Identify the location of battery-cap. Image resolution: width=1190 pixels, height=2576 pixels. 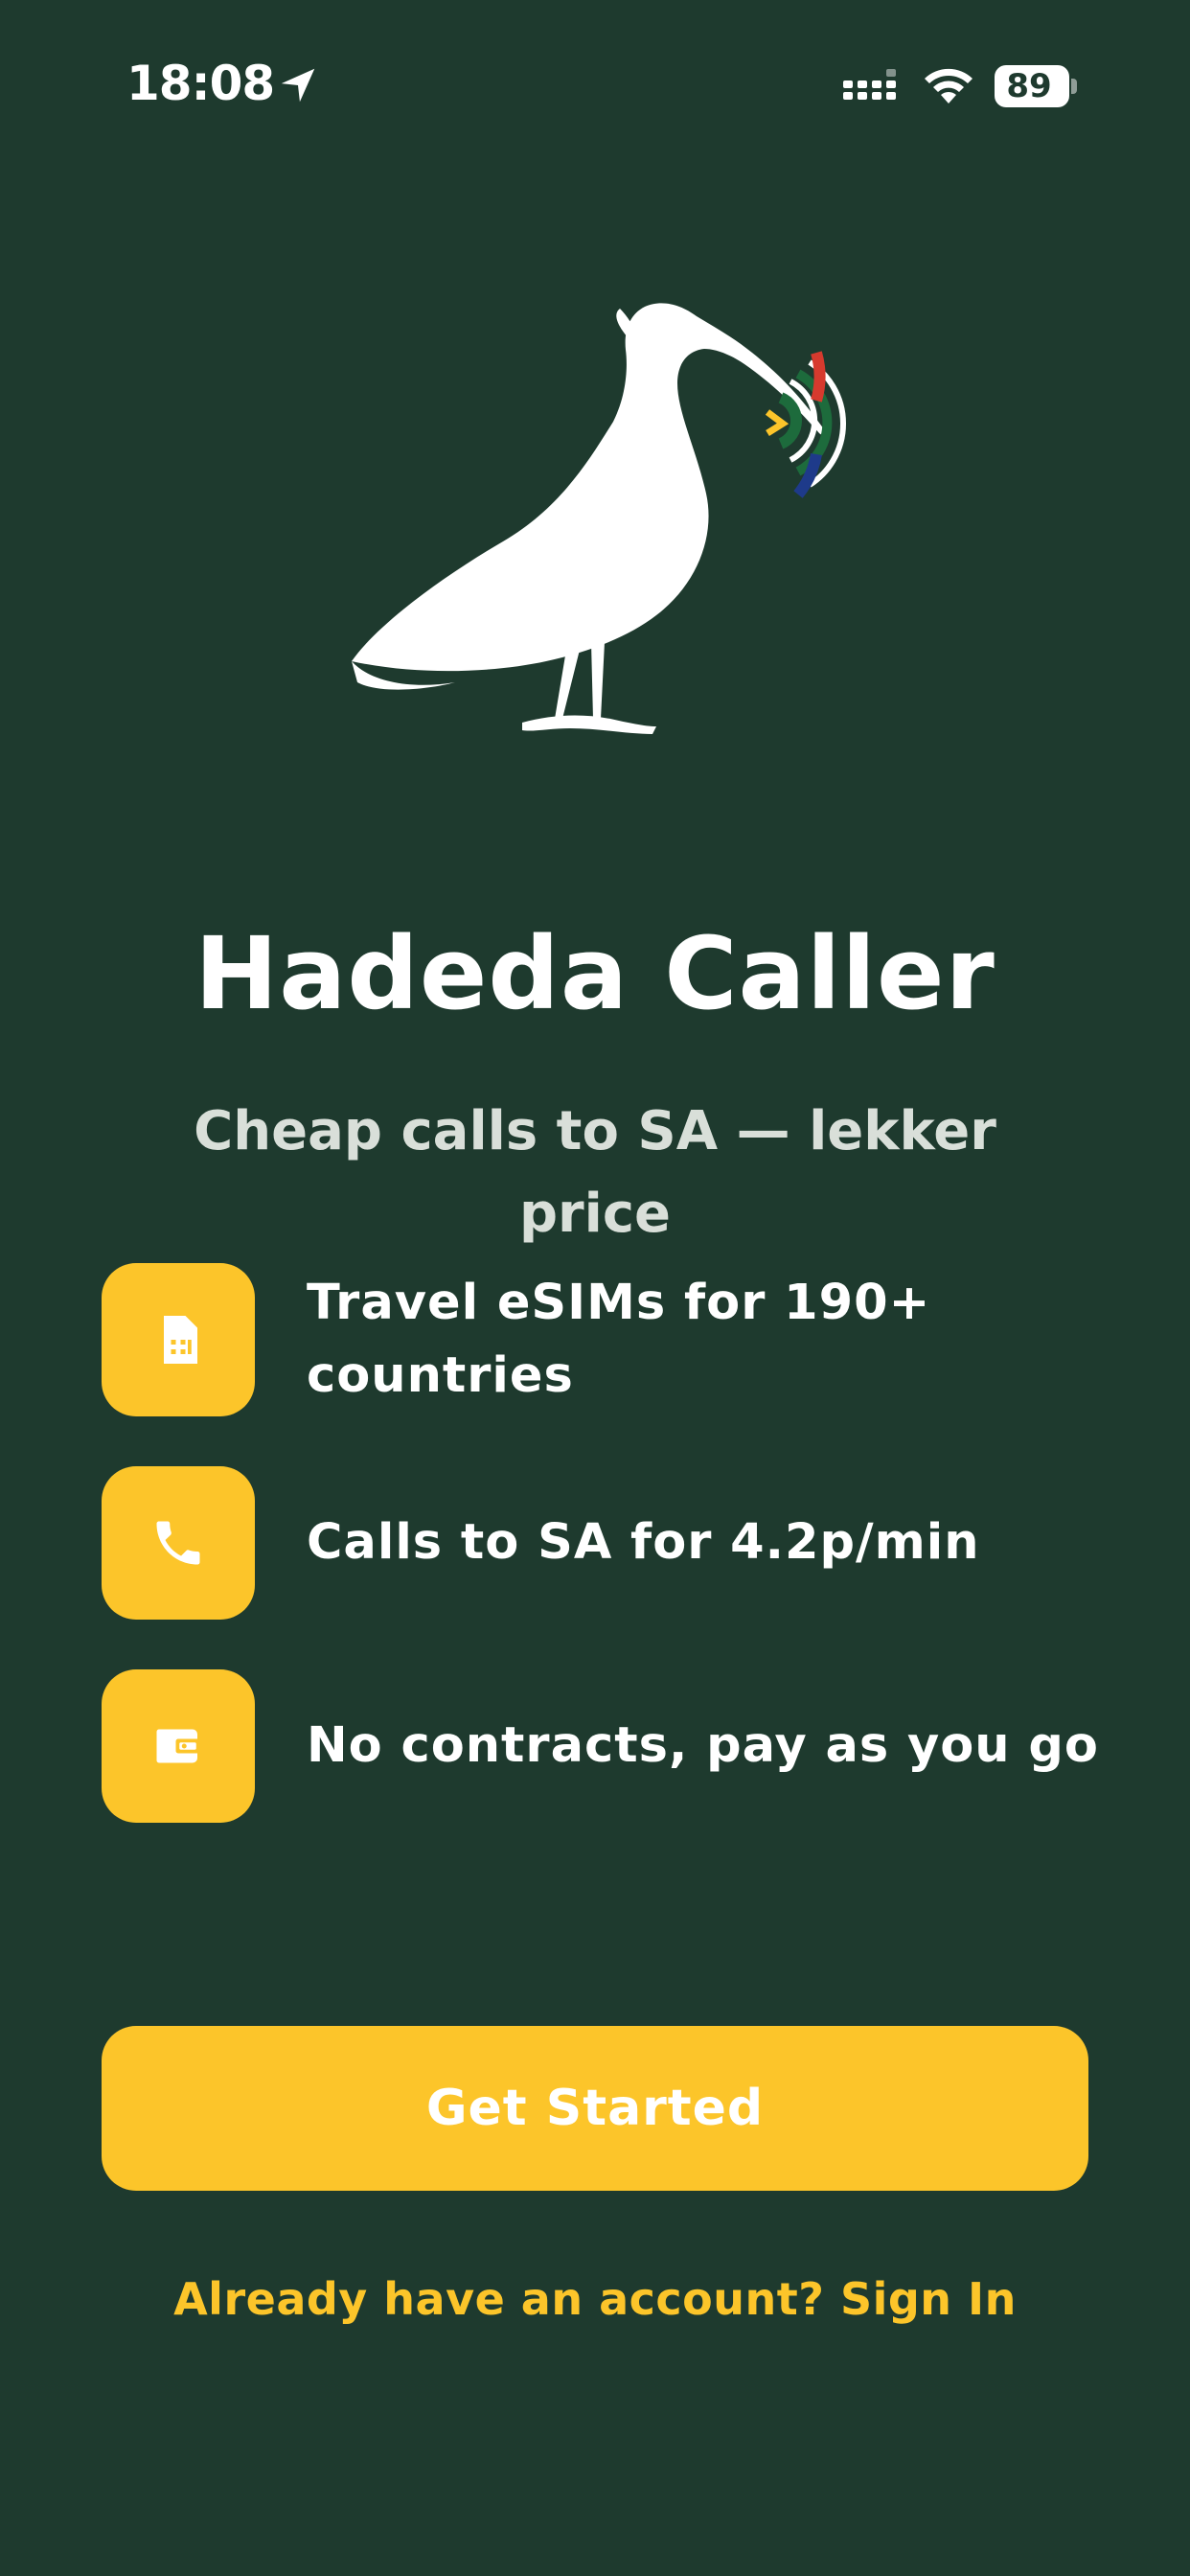
(1074, 86).